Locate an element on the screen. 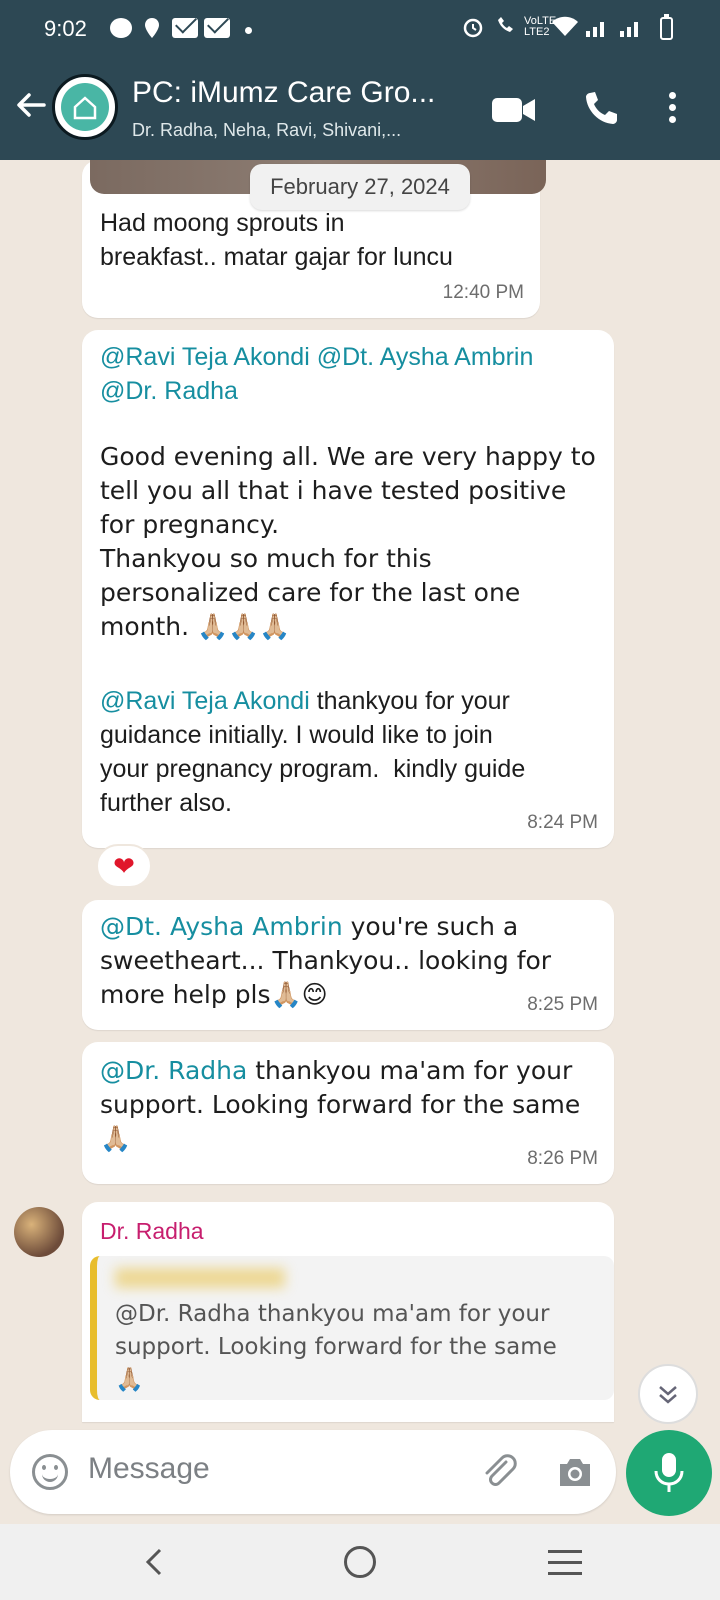  mention-text: @Dt. Aysha Ambrin is located at coordinates (221, 926).